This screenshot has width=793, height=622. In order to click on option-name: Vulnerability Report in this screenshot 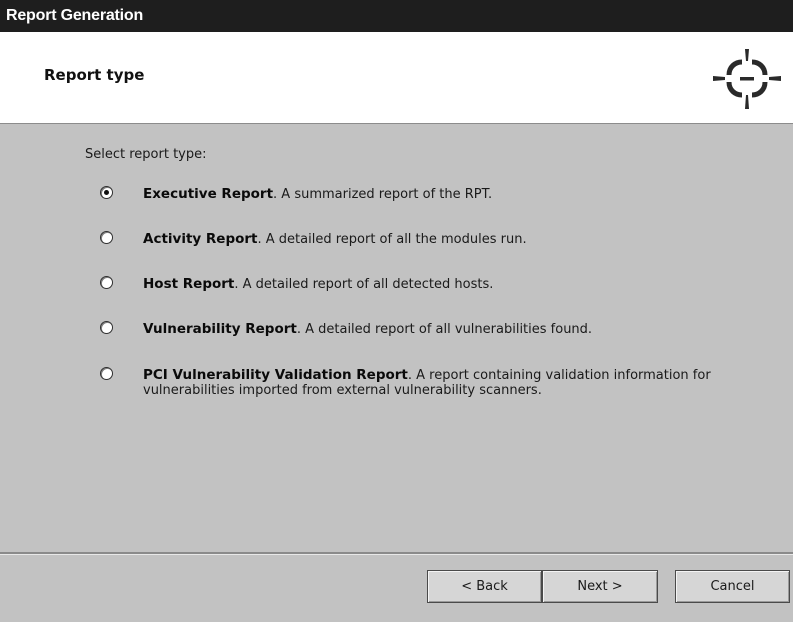, I will do `click(220, 329)`.